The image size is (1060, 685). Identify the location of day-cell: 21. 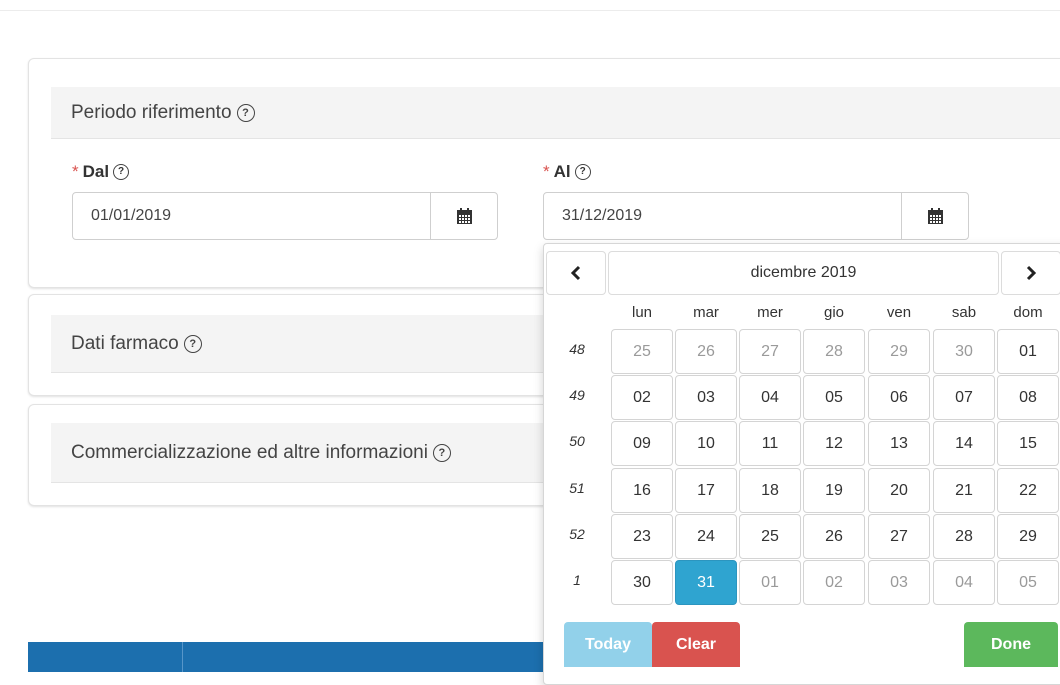
(964, 490).